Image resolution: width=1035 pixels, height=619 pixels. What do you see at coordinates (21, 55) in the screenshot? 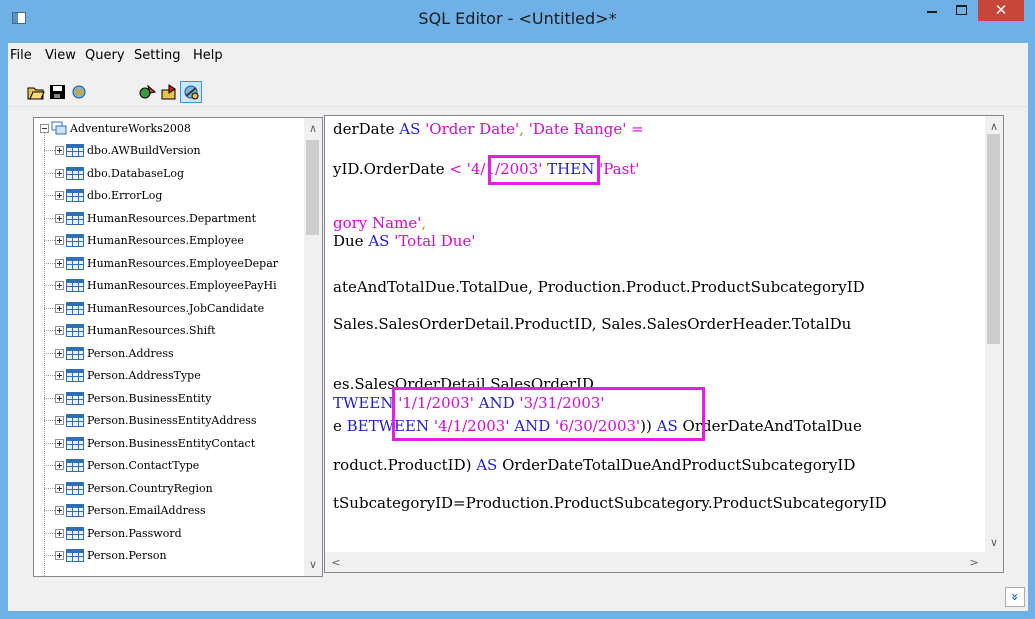
I see `menu-file: File` at bounding box center [21, 55].